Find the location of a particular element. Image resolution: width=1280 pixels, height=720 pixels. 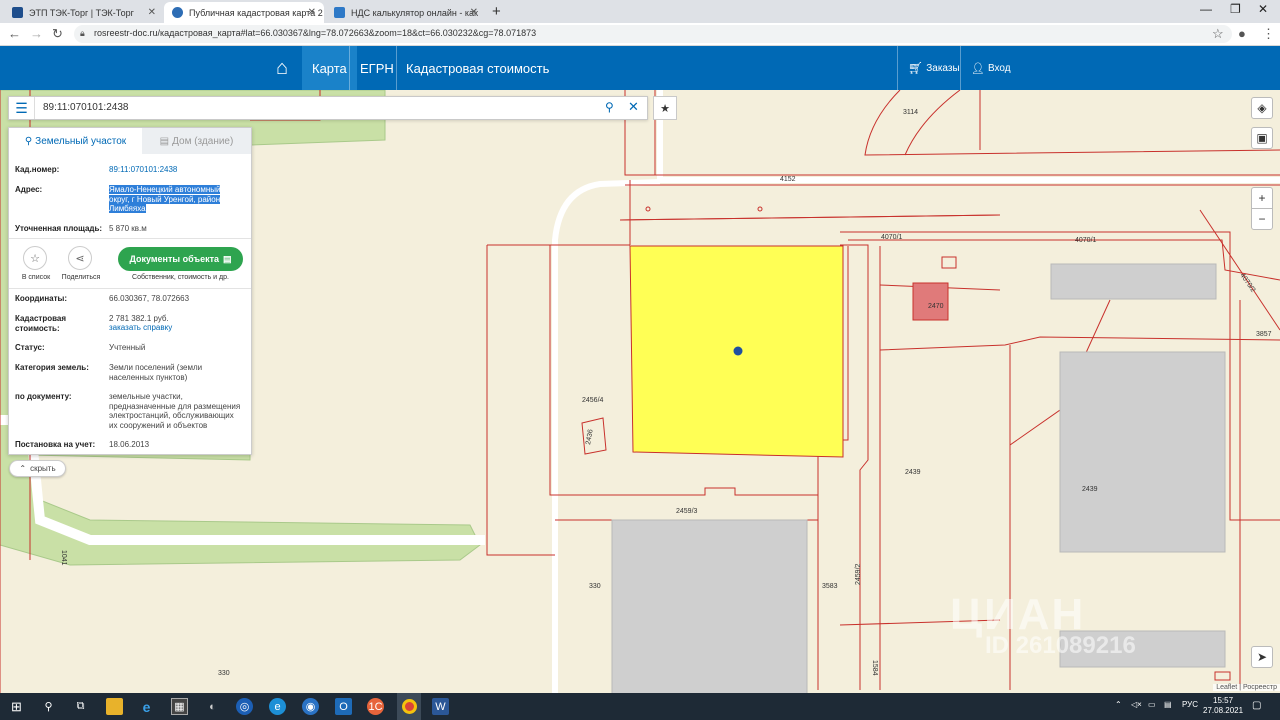

close-window-icon: ✕ is located at coordinates (1263, 9).